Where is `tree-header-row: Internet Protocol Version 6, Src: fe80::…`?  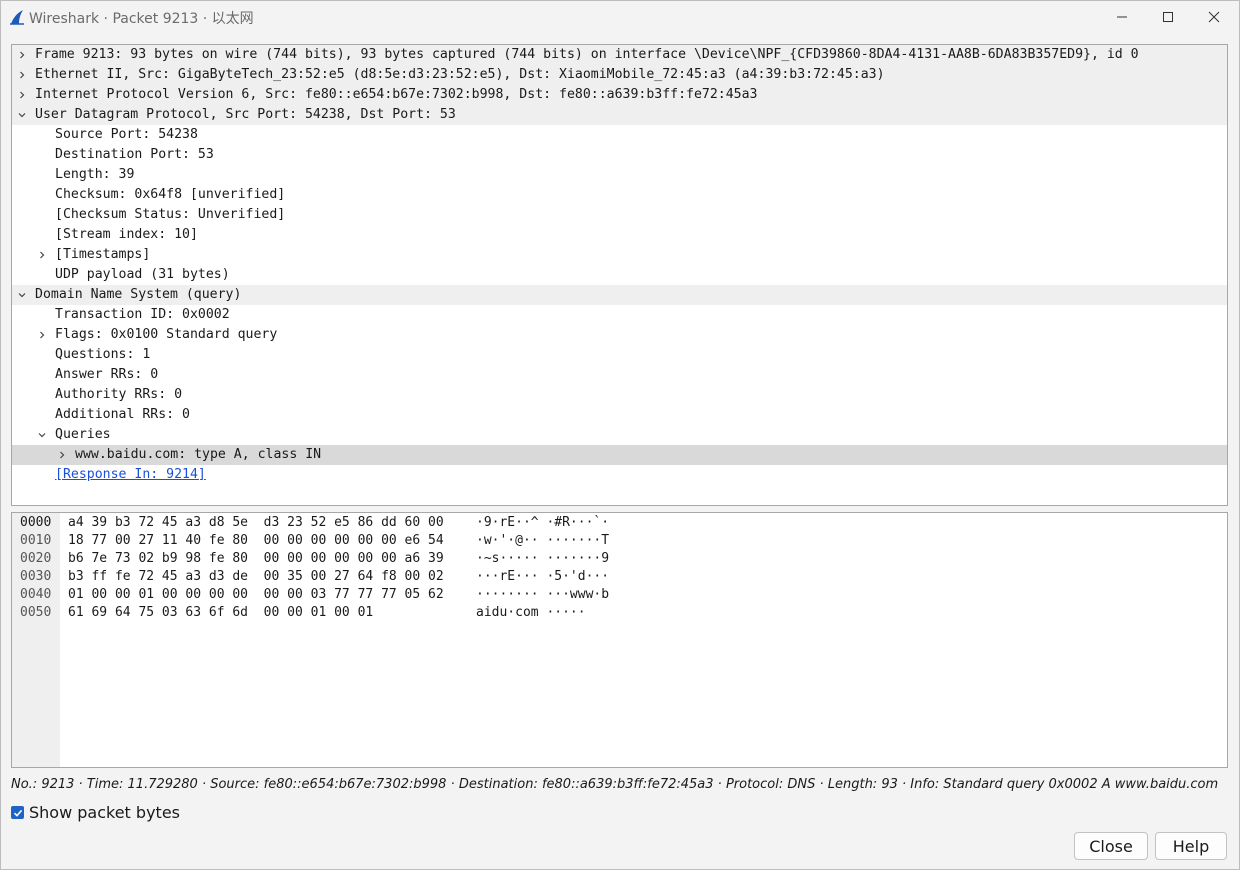
tree-header-row: Internet Protocol Version 6, Src: fe80::… is located at coordinates (619, 95).